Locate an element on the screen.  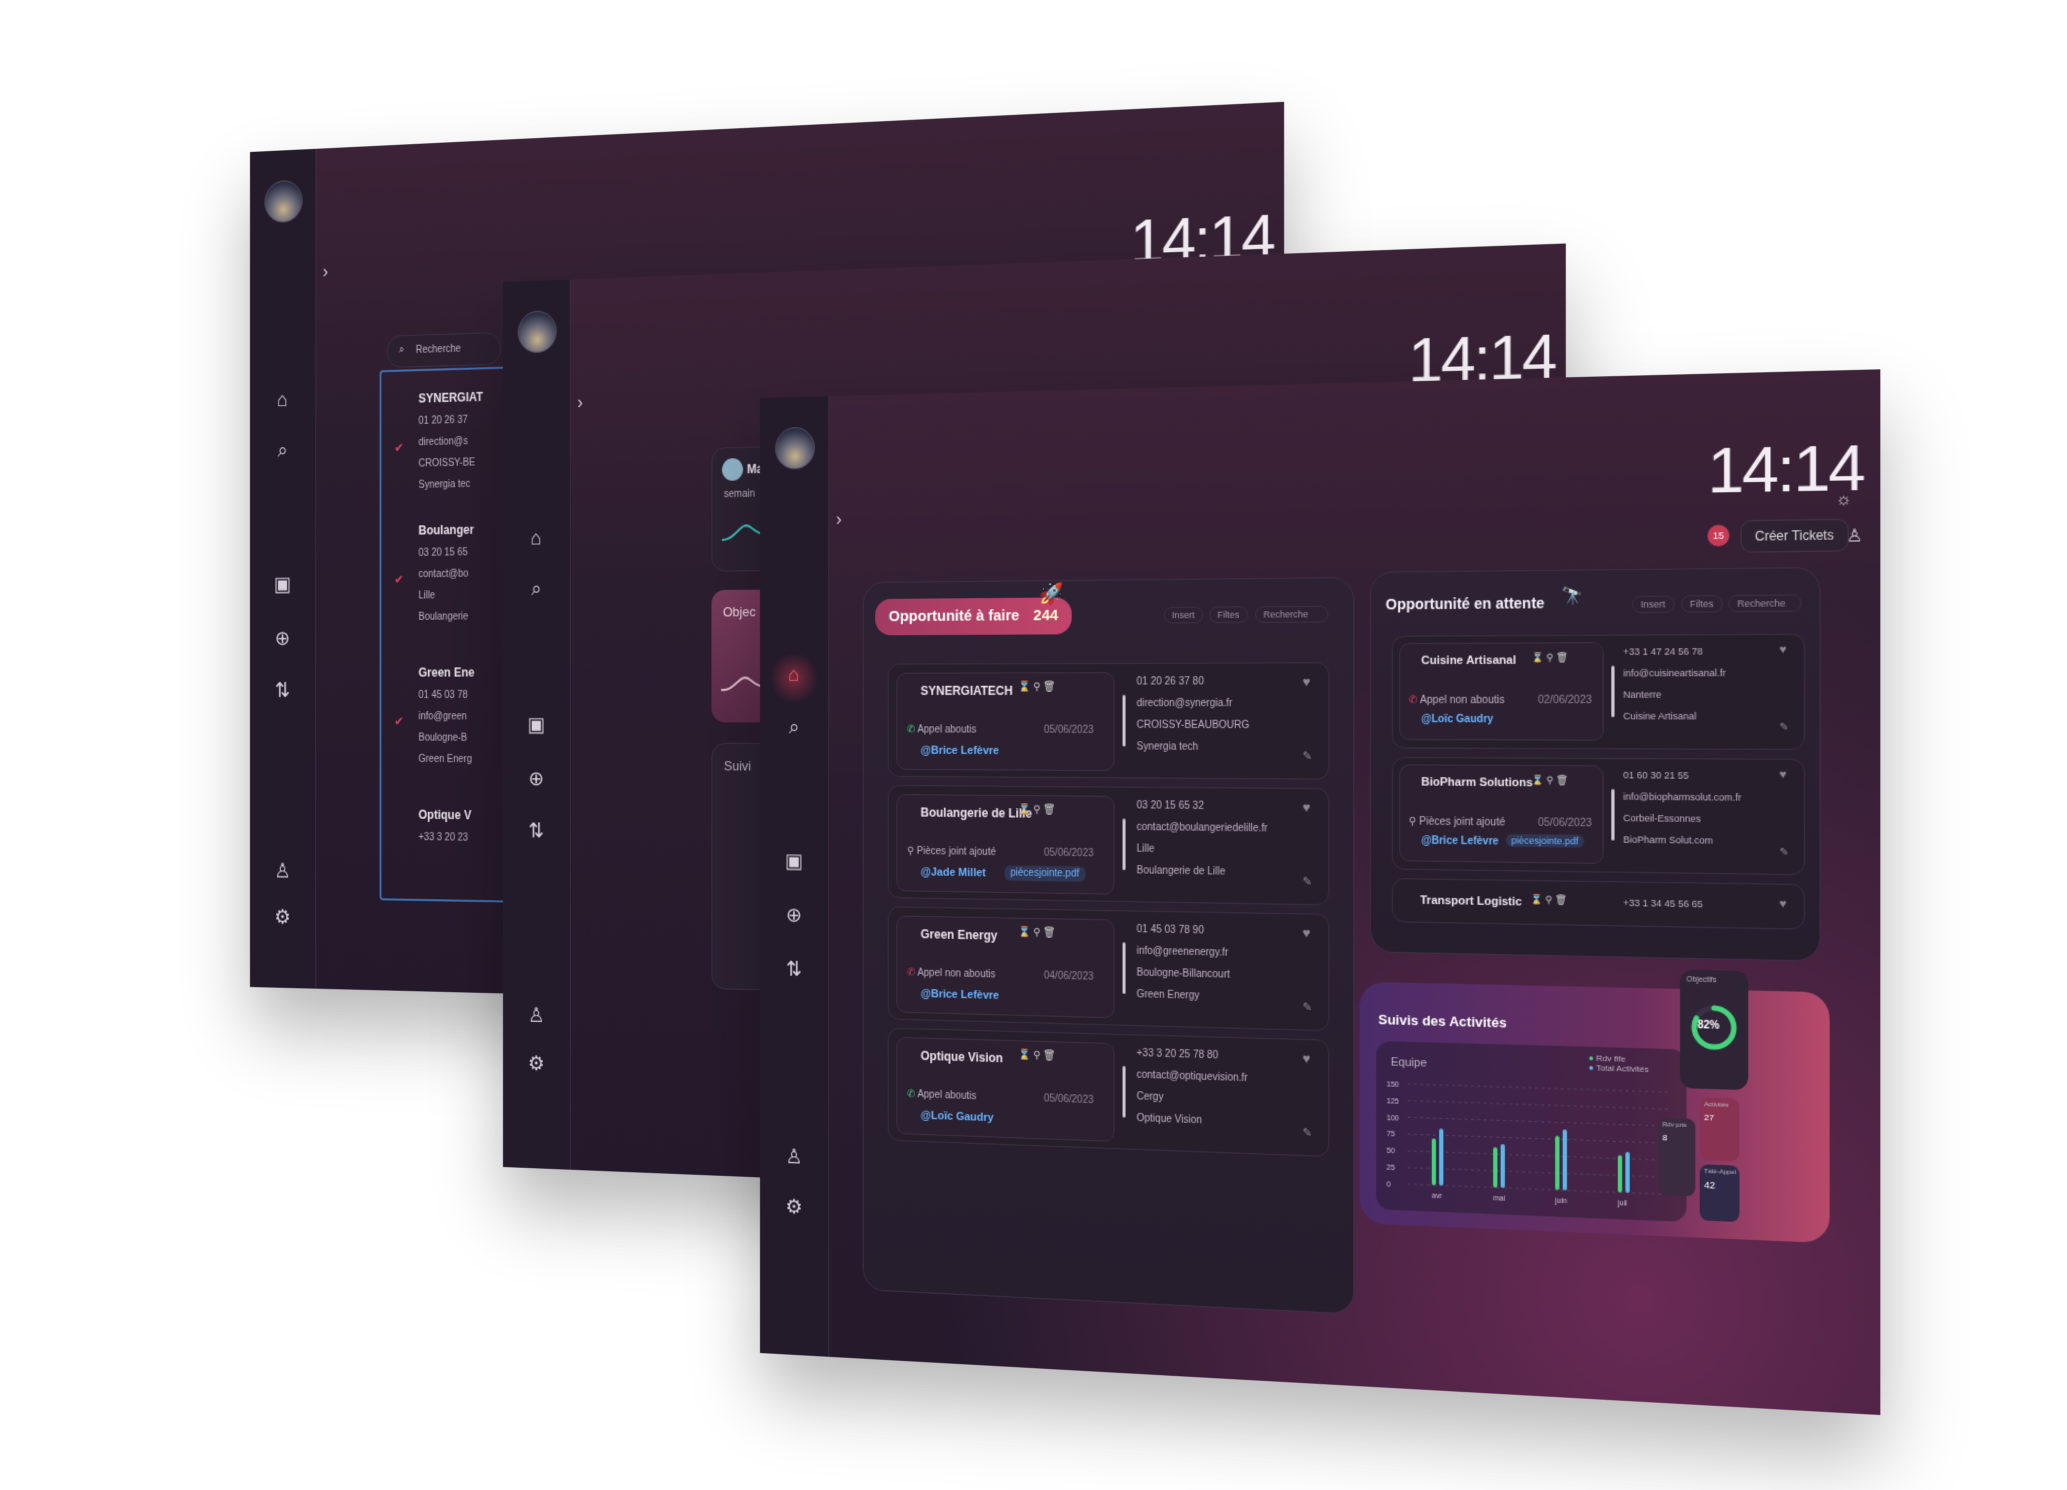
objectifs-card: Objectifs 82% is located at coordinates (1714, 1030).